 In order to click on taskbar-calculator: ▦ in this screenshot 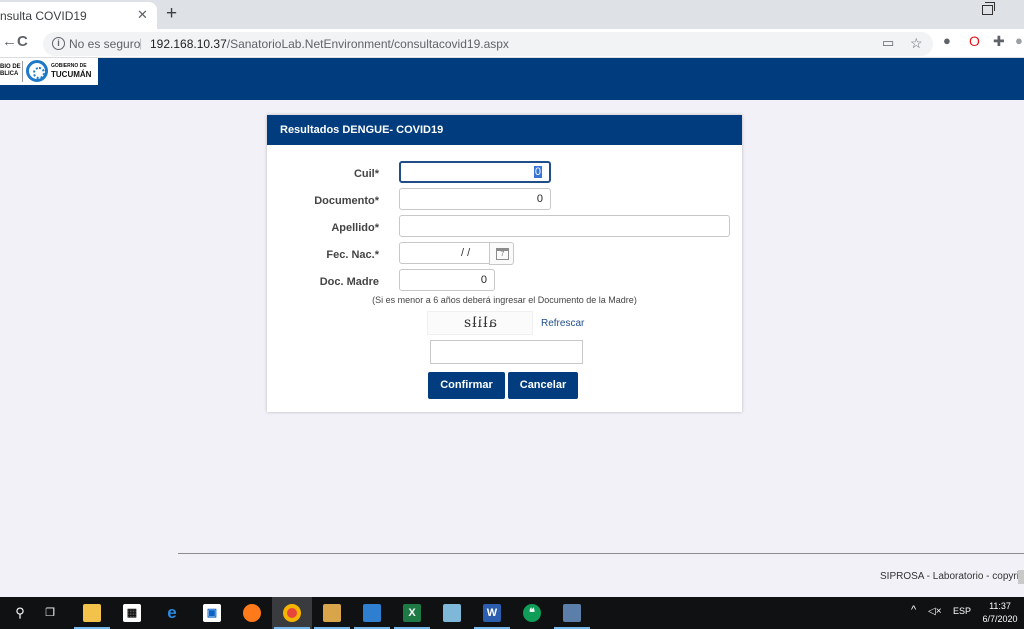, I will do `click(132, 613)`.